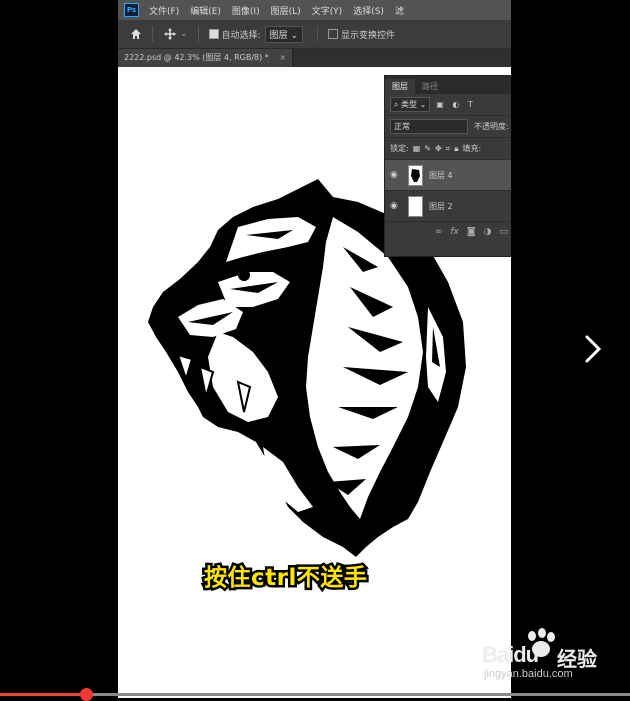  I want to click on baidu-jingyan-watermark: Baidu 经验 jingyan.baidu.com, so click(552, 654).